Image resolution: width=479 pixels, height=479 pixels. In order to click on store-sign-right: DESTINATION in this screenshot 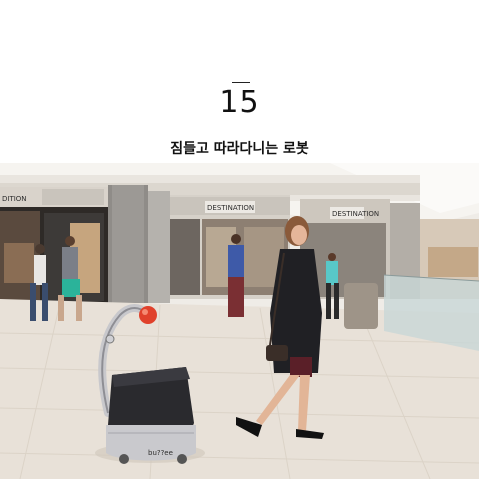, I will do `click(355, 214)`.